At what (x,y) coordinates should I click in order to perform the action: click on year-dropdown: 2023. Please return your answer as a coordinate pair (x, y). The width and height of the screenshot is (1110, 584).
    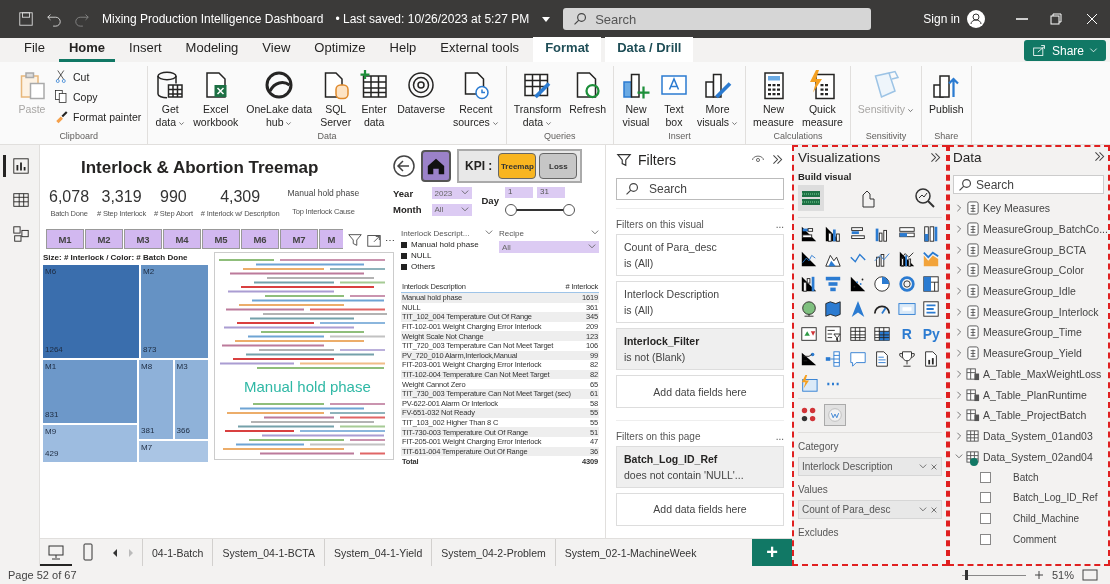
    Looking at the image, I should click on (451, 193).